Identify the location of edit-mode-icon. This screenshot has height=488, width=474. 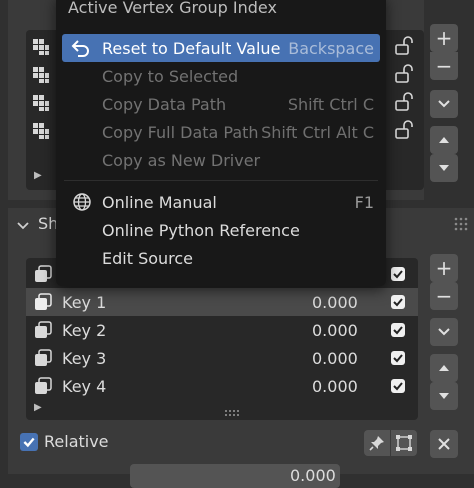
(404, 443).